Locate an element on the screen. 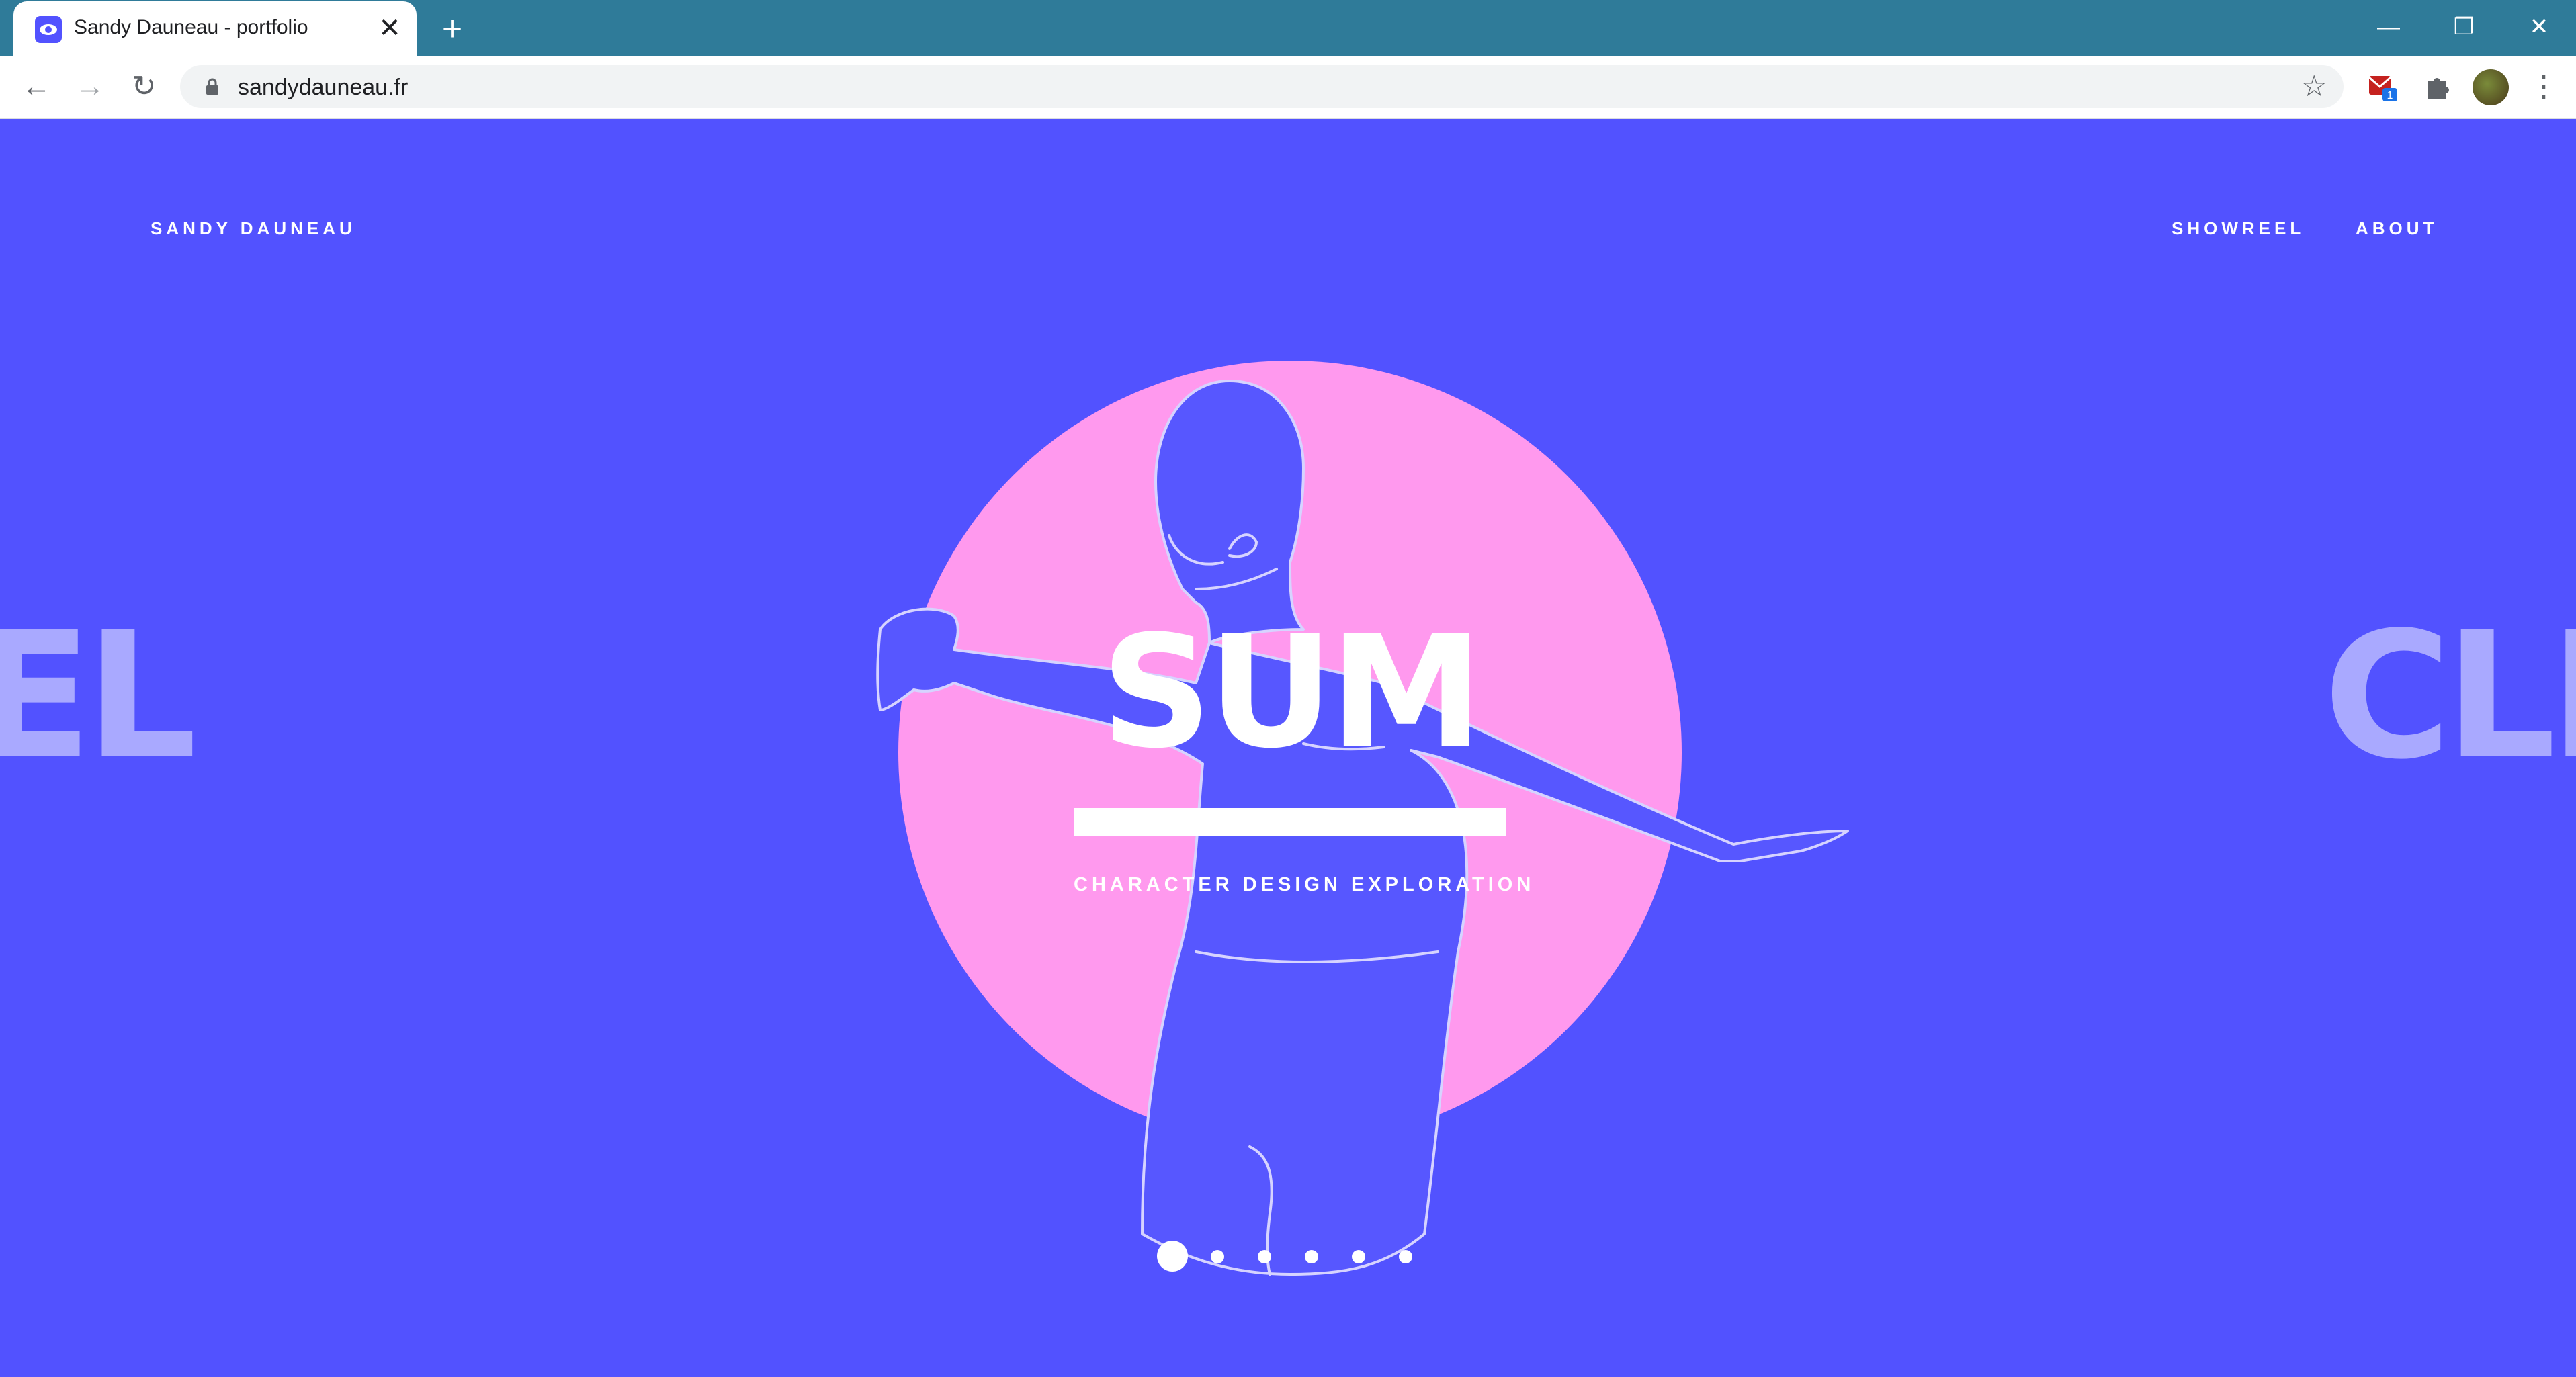  previous-slide-word: EL is located at coordinates (98, 697).